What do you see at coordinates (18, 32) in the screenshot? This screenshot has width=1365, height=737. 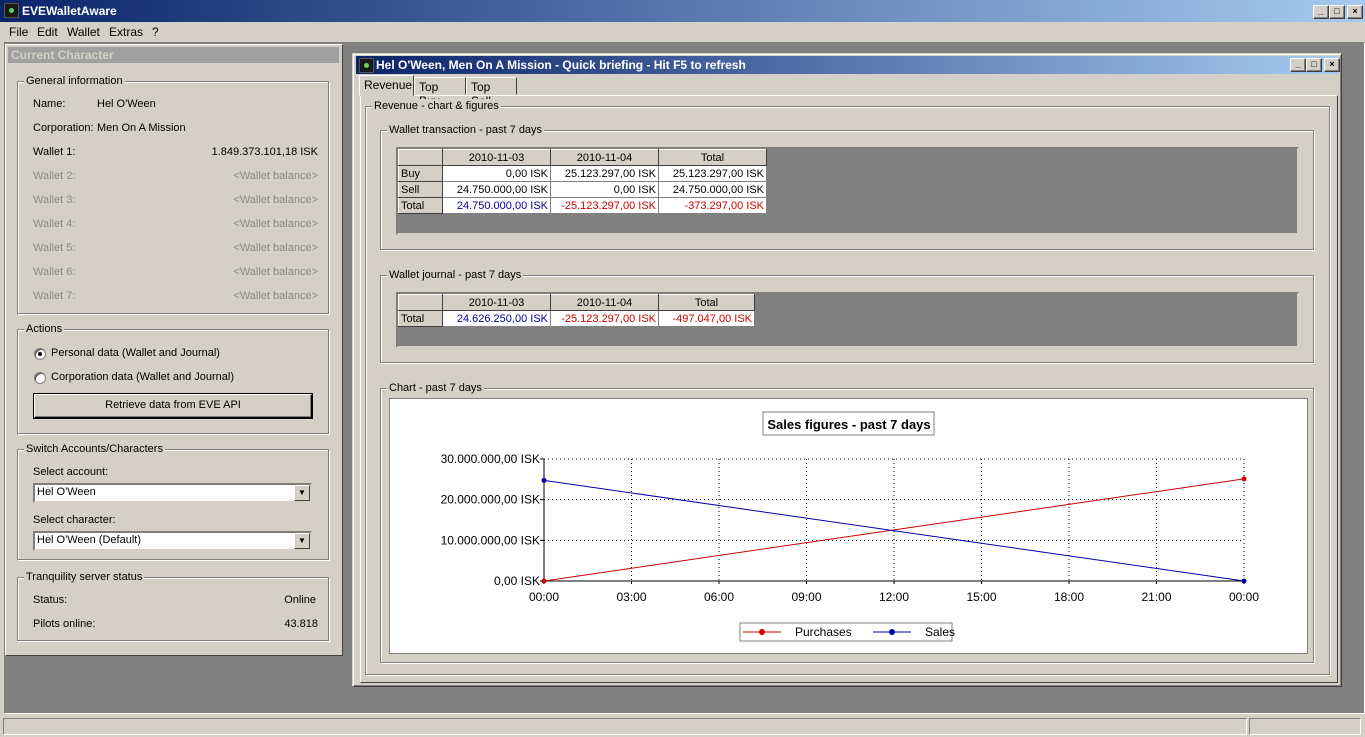 I see `menu-file: File` at bounding box center [18, 32].